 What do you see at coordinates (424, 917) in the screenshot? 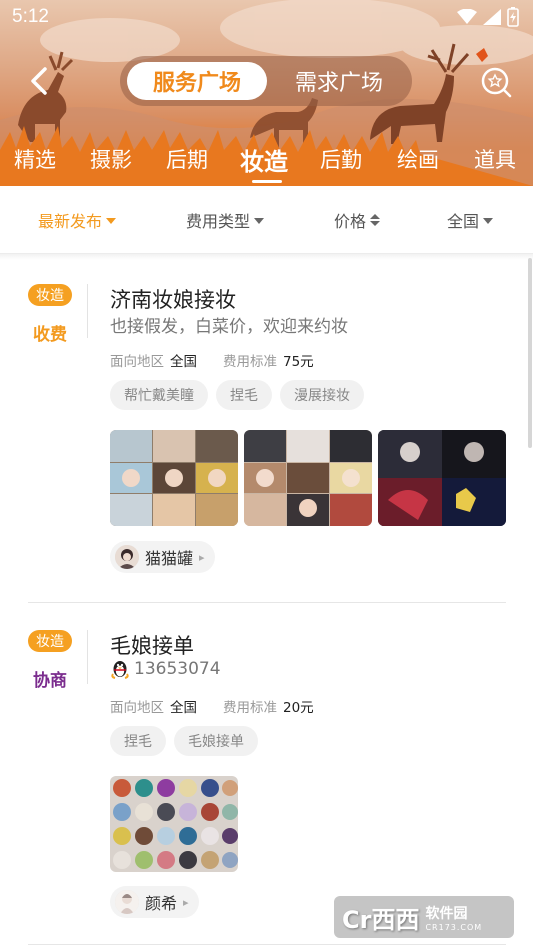
I see `site-watermark: Cr西西 软件园 CR173.COM` at bounding box center [424, 917].